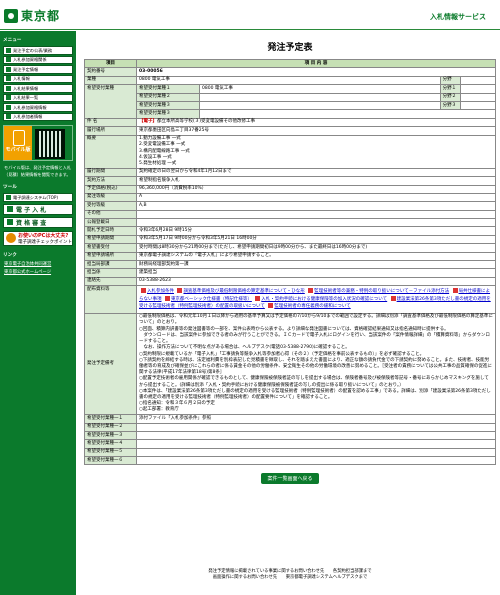  I want to click on tokyo-logo: 東京都, so click(32, 15).